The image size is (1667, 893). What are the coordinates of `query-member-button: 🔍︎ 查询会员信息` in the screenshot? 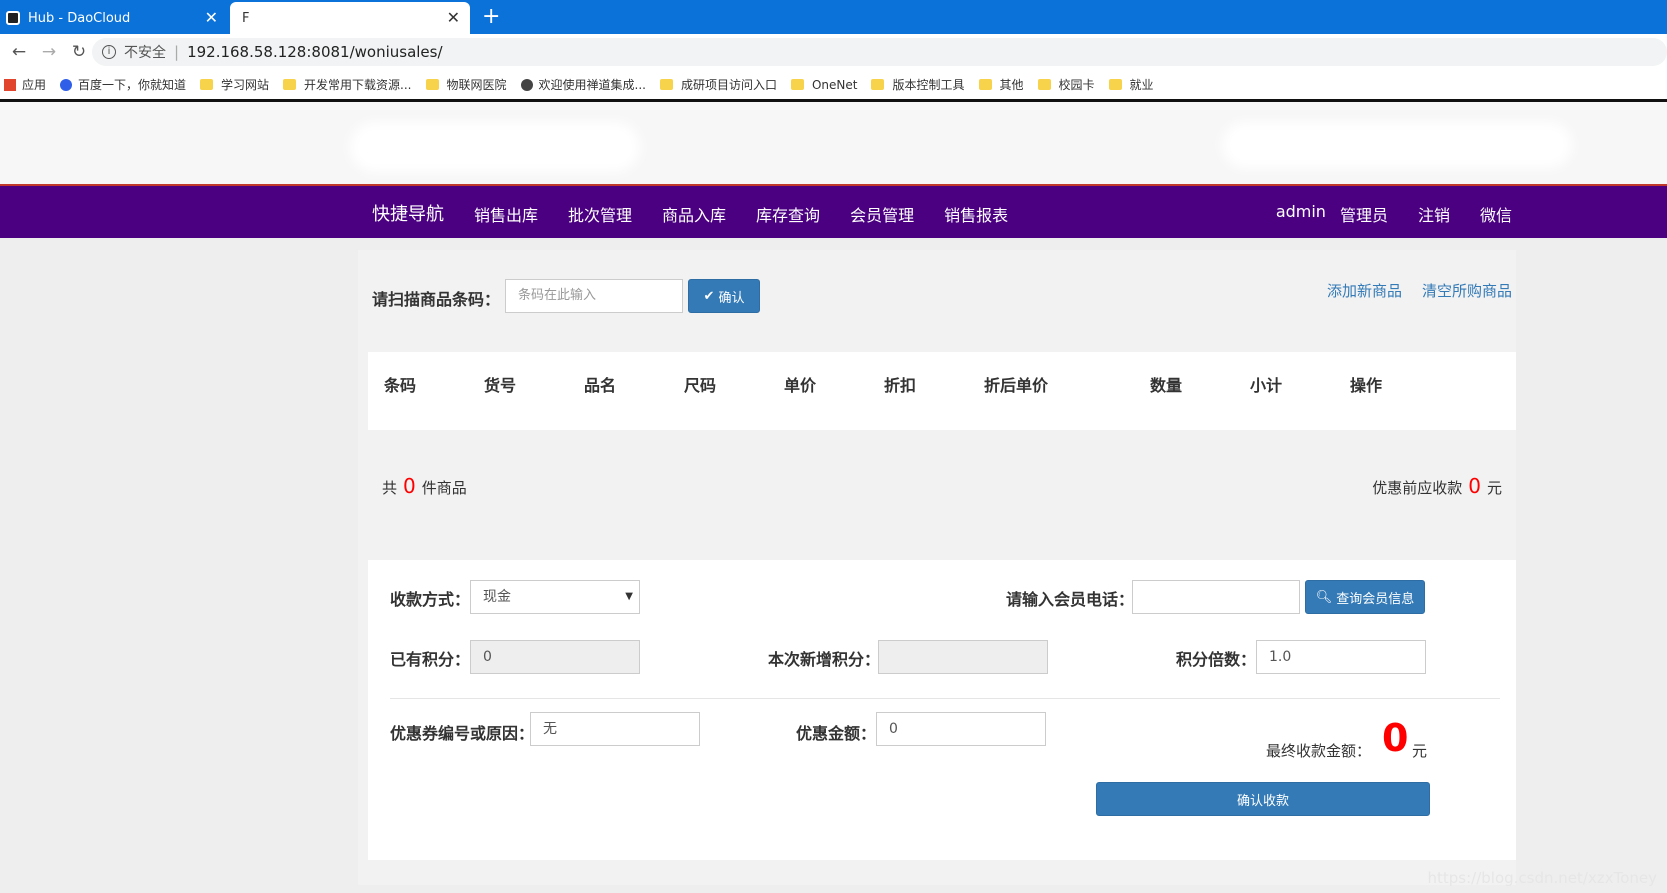 It's located at (1365, 597).